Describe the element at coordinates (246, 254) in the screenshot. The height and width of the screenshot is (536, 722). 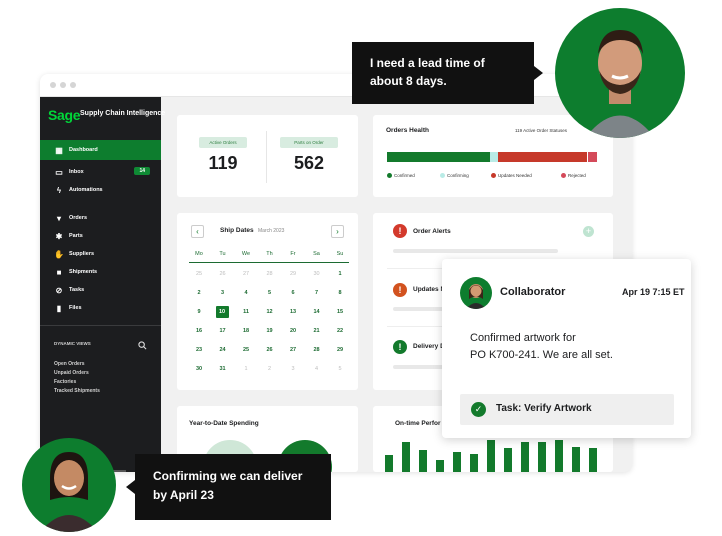
I see `calendar-weekday: We` at that location.